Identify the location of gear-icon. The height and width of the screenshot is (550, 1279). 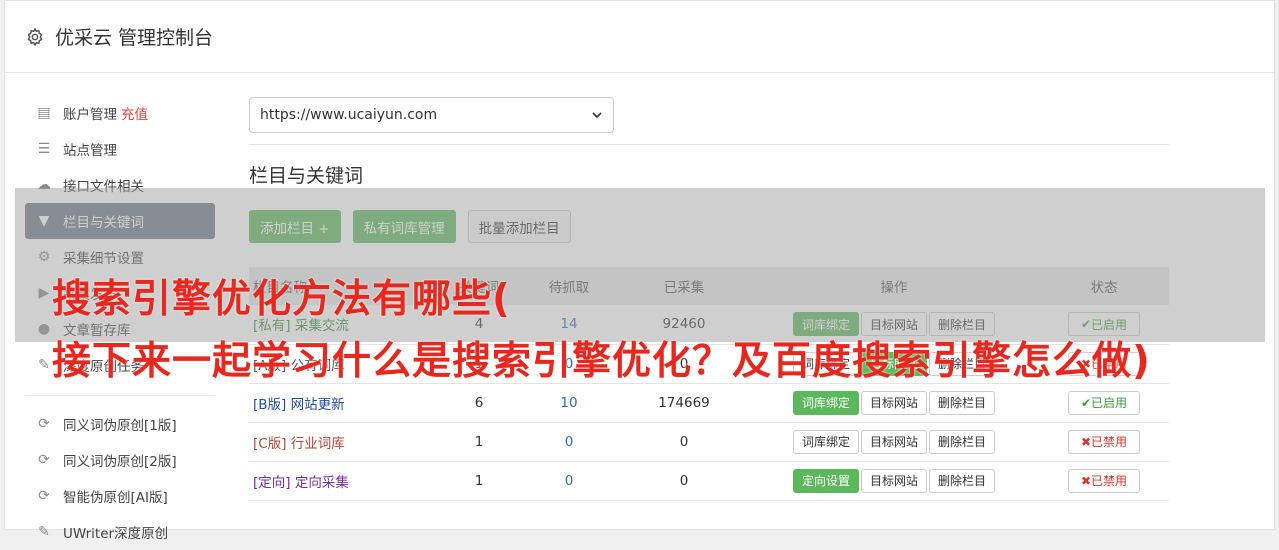
(35, 36).